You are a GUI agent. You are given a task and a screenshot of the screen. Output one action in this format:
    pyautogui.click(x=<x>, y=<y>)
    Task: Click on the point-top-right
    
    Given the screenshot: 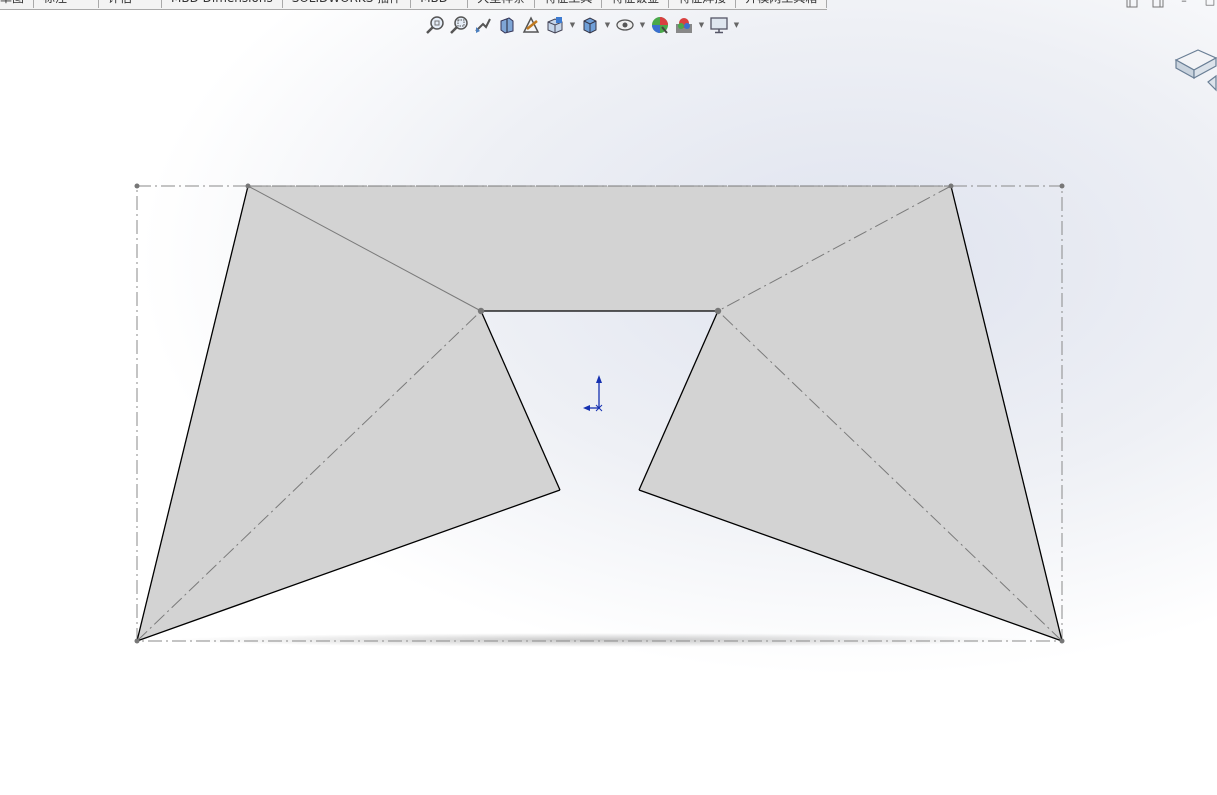 What is the action you would take?
    pyautogui.click(x=951, y=186)
    